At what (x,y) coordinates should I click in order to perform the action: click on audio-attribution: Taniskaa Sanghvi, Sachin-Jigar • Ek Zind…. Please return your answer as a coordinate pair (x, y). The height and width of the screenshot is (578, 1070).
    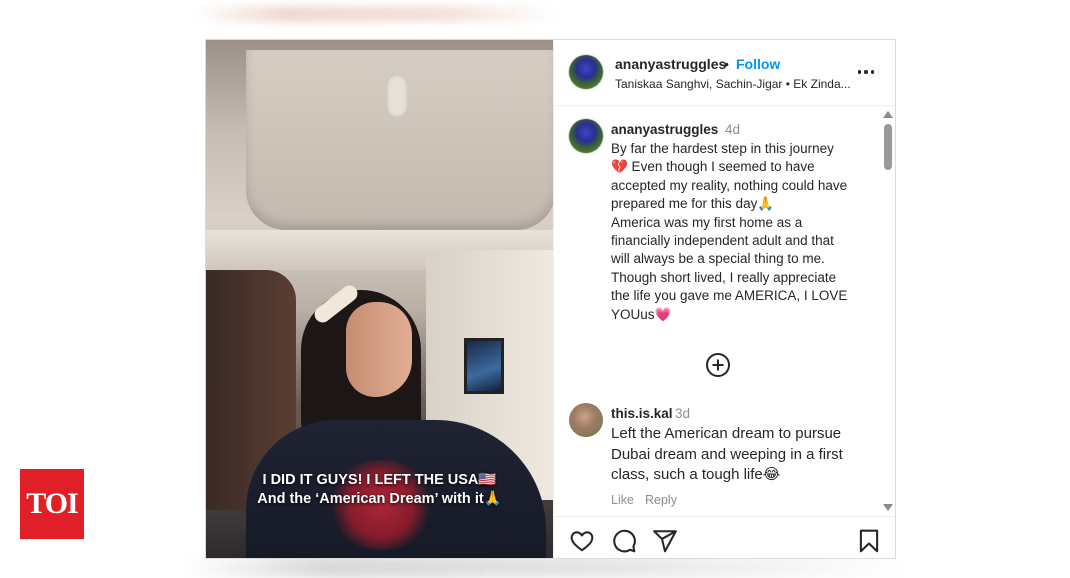
    Looking at the image, I should click on (735, 84).